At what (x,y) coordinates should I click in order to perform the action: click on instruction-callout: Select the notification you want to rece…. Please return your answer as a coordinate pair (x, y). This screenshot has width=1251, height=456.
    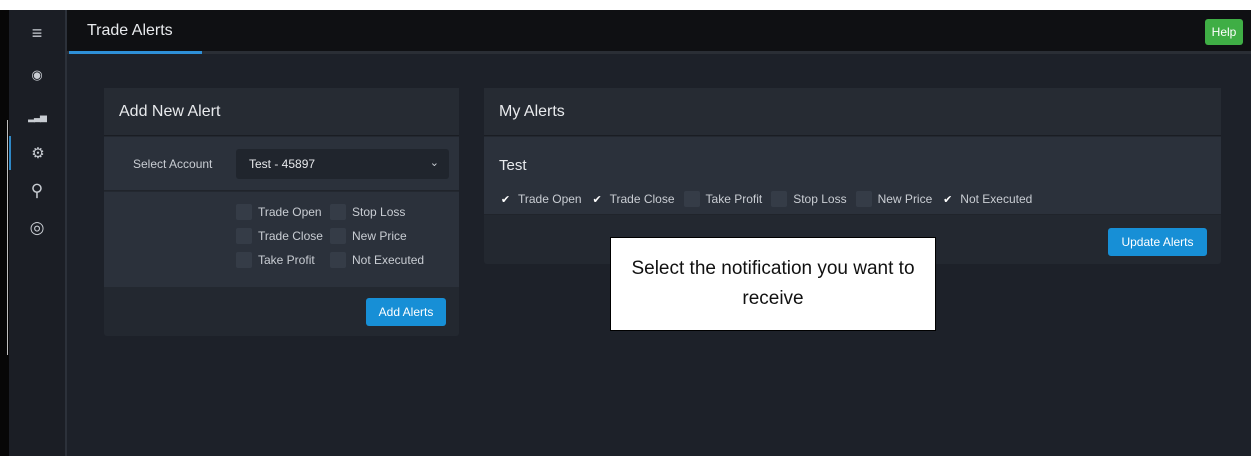
    Looking at the image, I should click on (773, 284).